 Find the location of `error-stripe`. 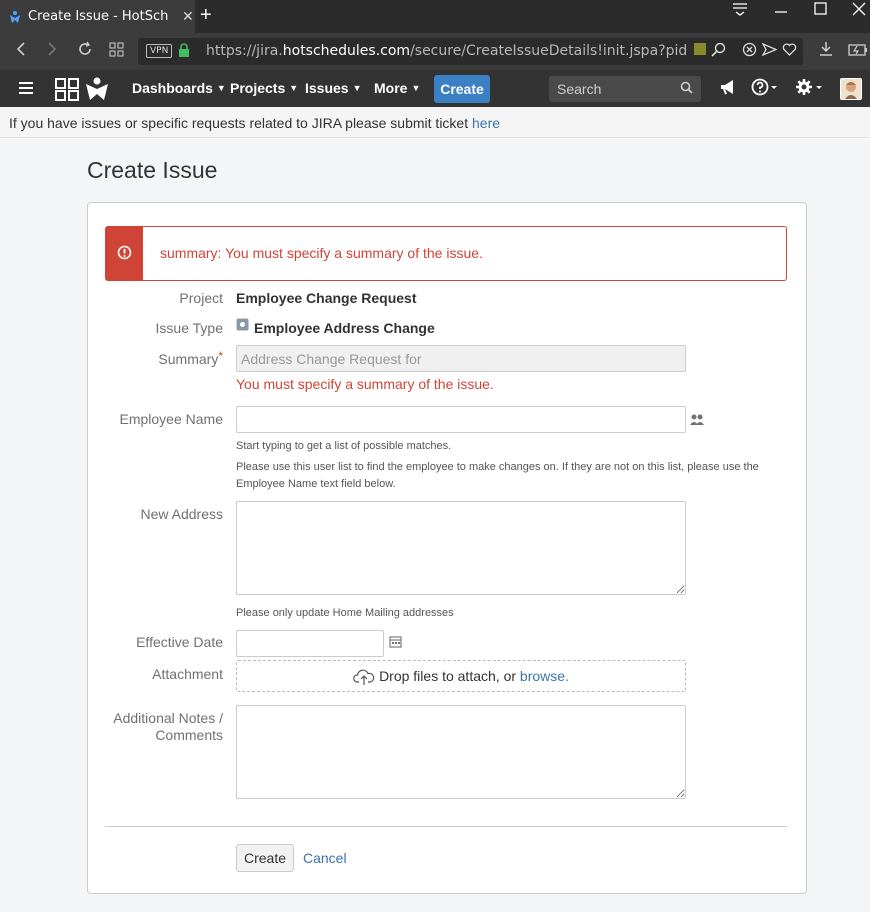

error-stripe is located at coordinates (124, 253).